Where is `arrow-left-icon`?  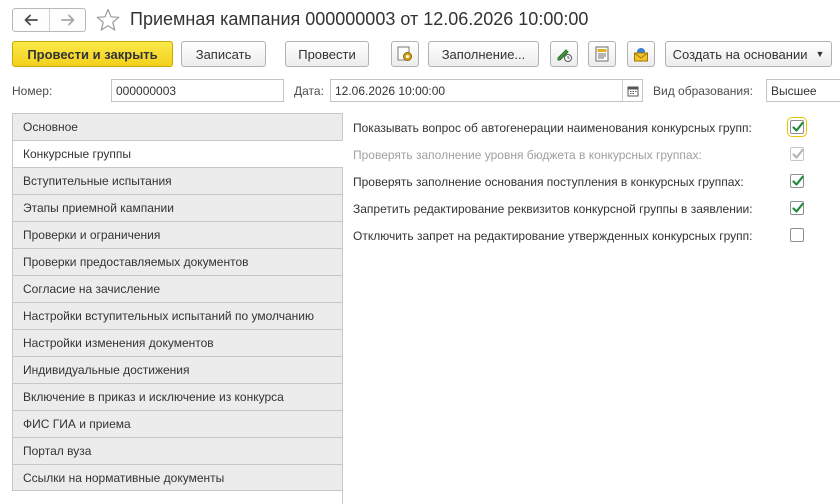 arrow-left-icon is located at coordinates (31, 20).